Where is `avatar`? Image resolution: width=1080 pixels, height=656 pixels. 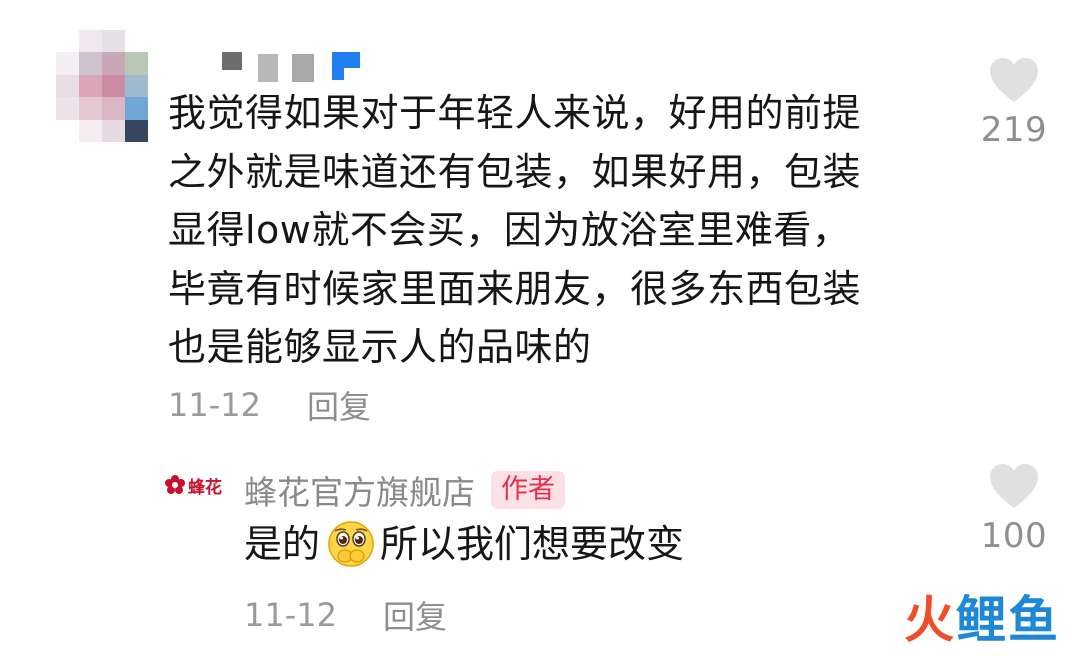
avatar is located at coordinates (102, 86).